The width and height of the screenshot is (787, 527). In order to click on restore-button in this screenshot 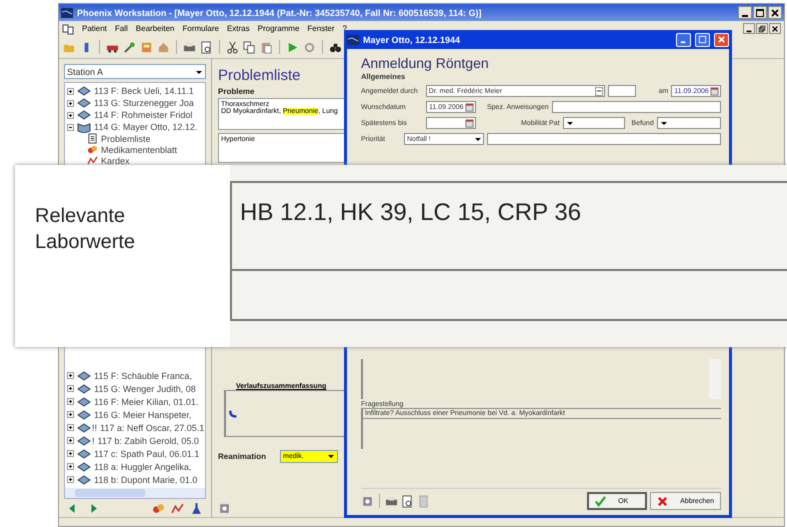, I will do `click(762, 28)`.